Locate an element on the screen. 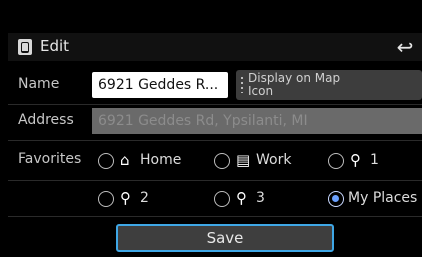  favorite-option-2: ⚲ 2 is located at coordinates (148, 200).